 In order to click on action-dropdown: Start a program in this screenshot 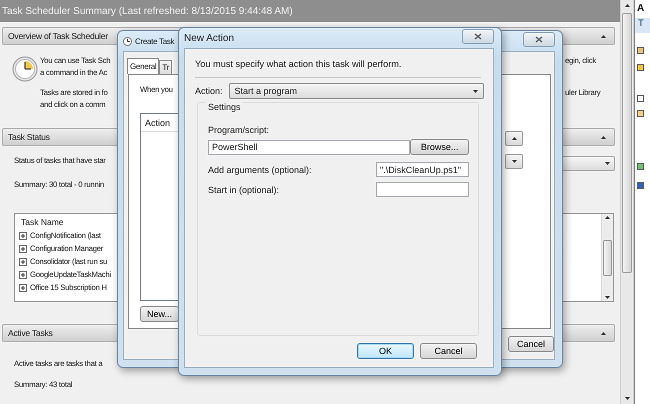, I will do `click(356, 91)`.